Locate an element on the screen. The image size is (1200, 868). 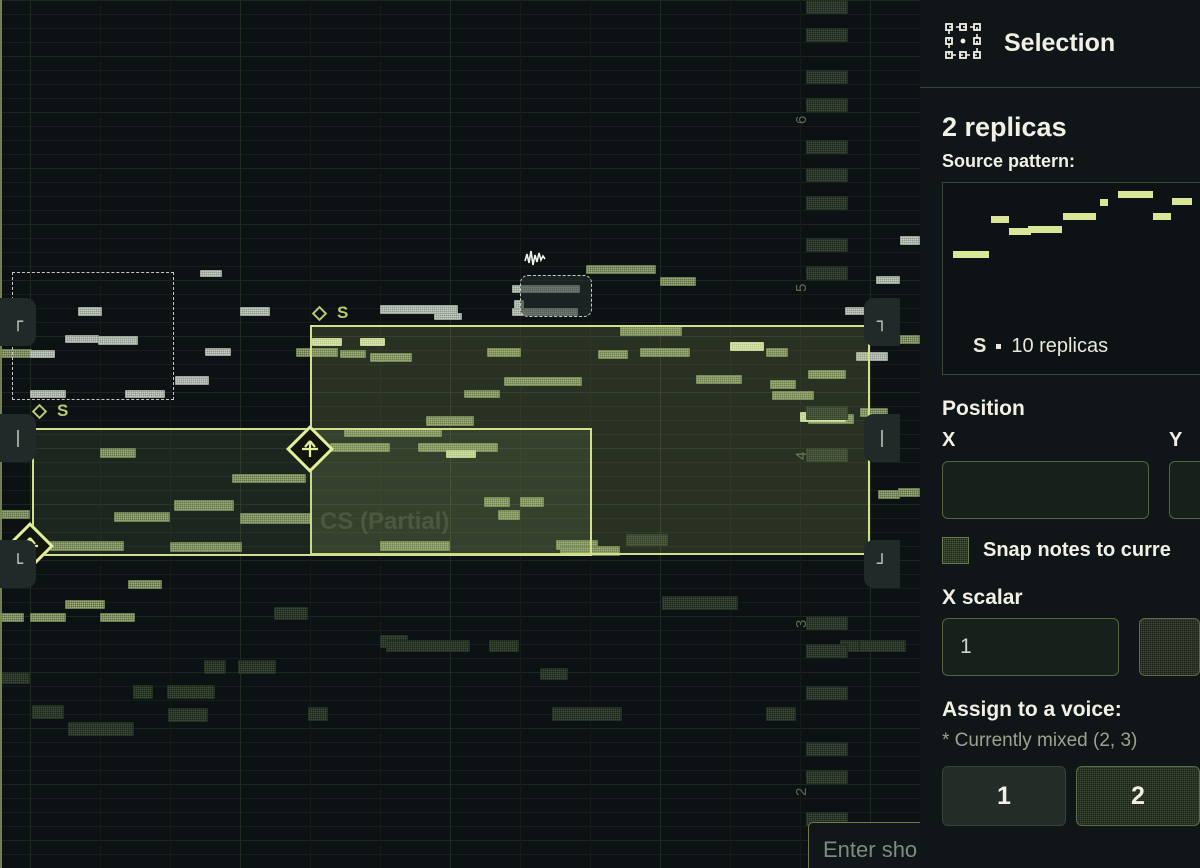
selection-drag-handle is located at coordinates (310, 449).